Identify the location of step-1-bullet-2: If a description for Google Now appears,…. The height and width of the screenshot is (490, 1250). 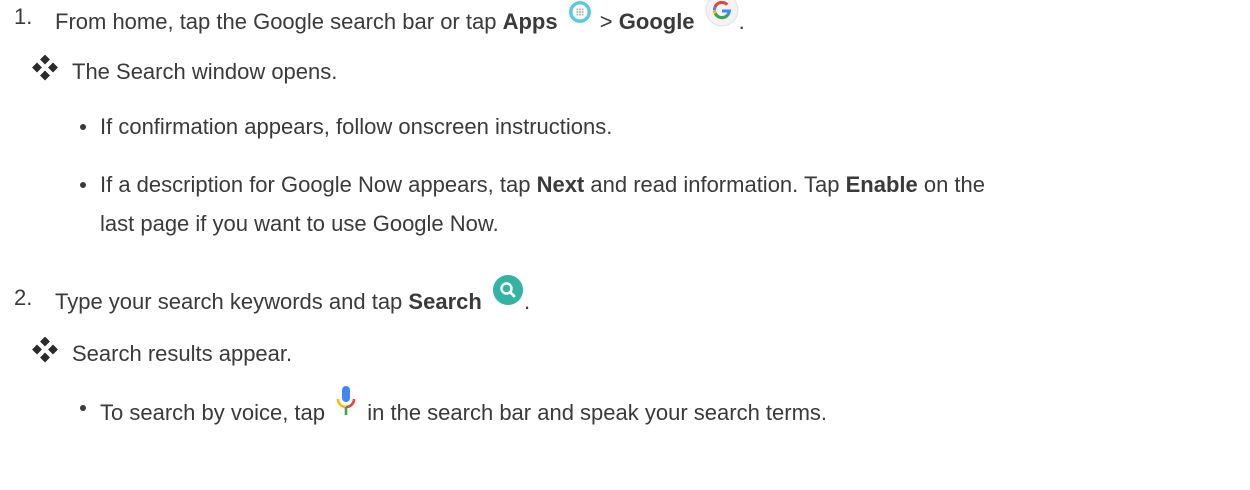
(543, 184).